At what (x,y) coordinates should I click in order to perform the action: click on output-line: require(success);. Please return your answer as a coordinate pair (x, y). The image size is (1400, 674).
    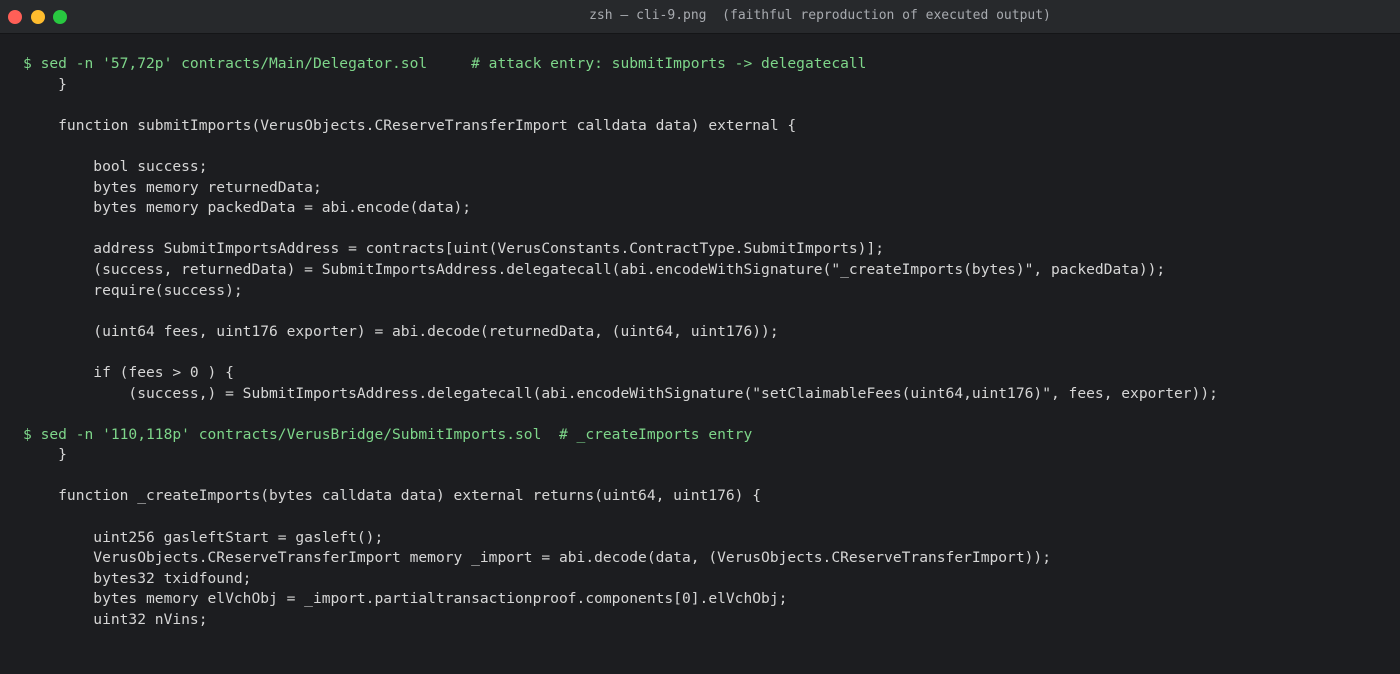
    Looking at the image, I should click on (133, 290).